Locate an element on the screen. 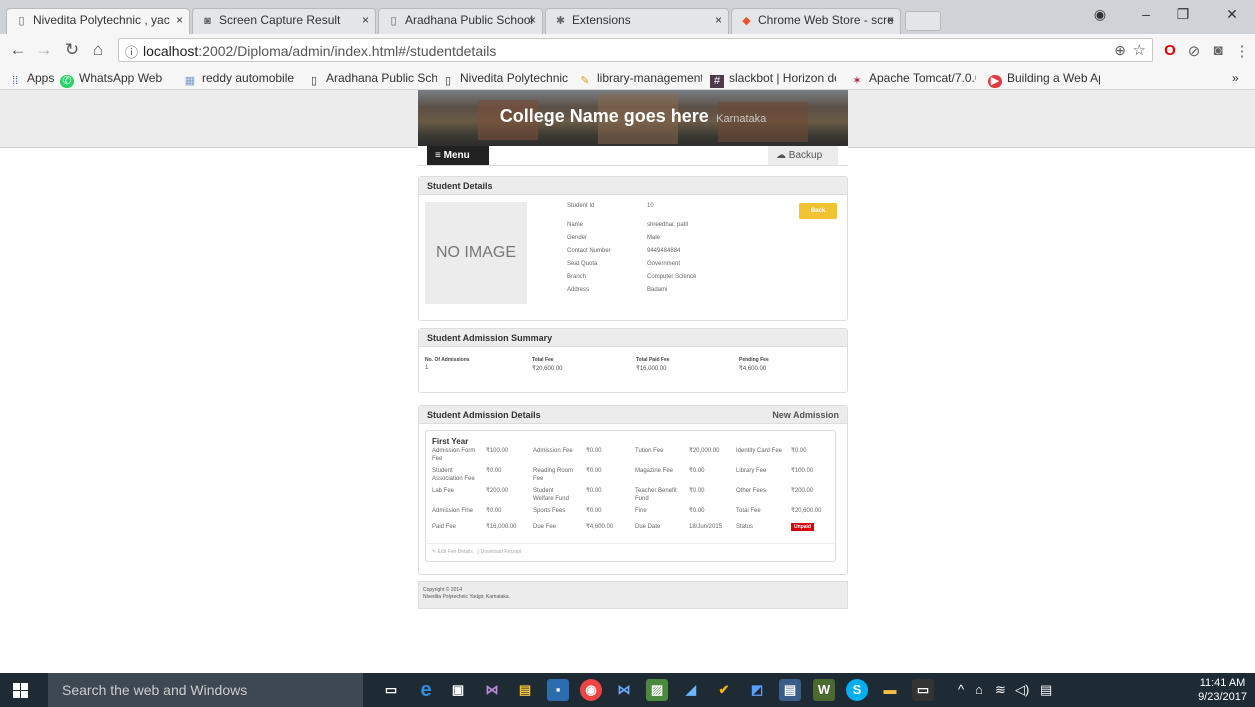 This screenshot has width=1255, height=707. webstorm-icon: W is located at coordinates (824, 690).